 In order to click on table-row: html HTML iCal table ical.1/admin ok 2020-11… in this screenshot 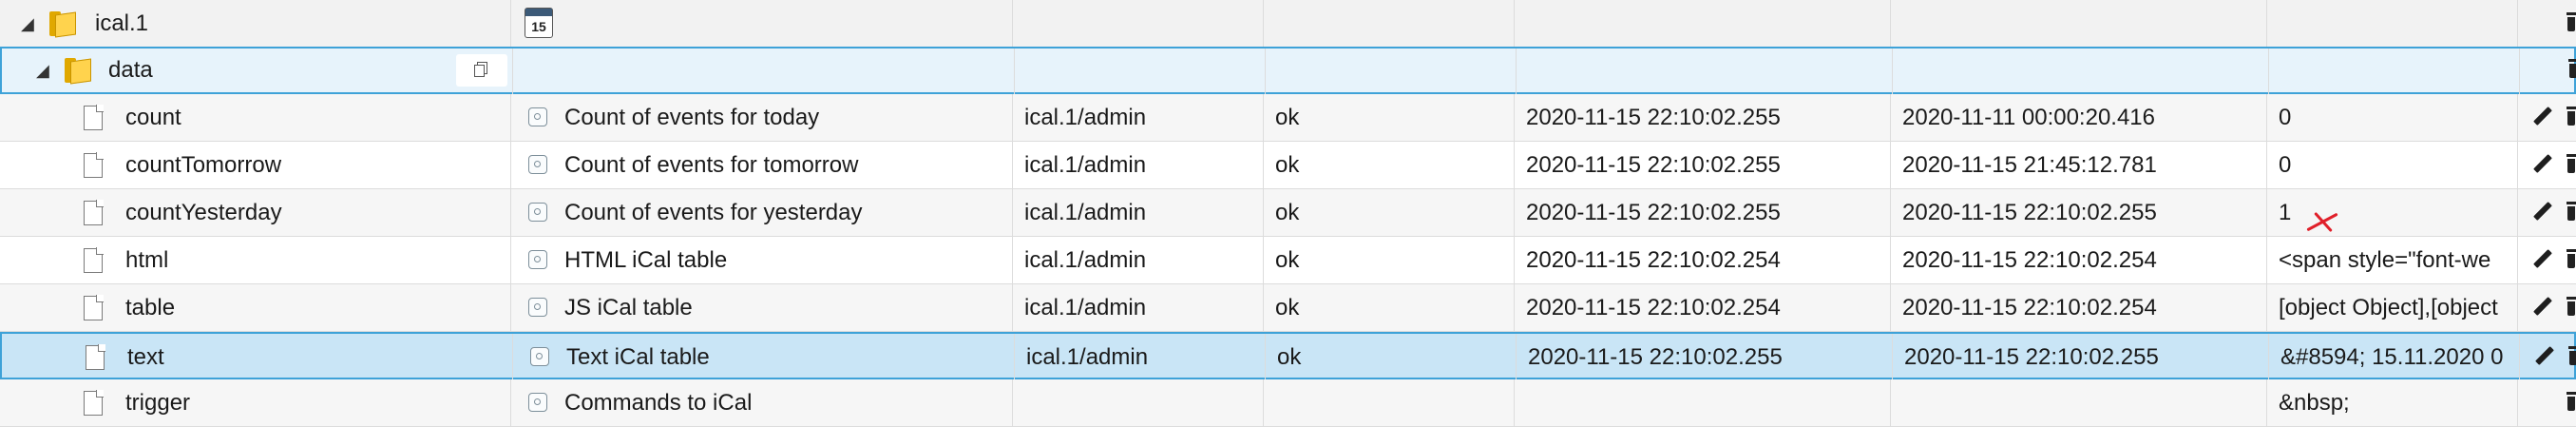, I will do `click(1288, 260)`.